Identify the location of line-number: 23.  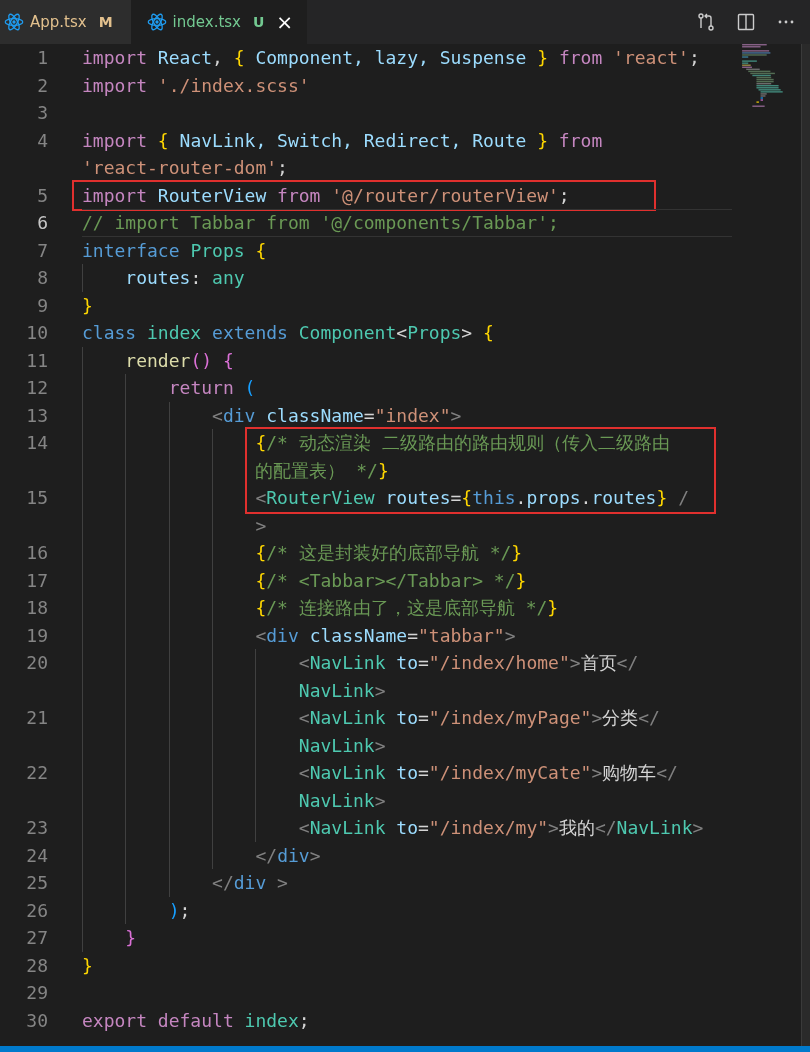
(37, 827).